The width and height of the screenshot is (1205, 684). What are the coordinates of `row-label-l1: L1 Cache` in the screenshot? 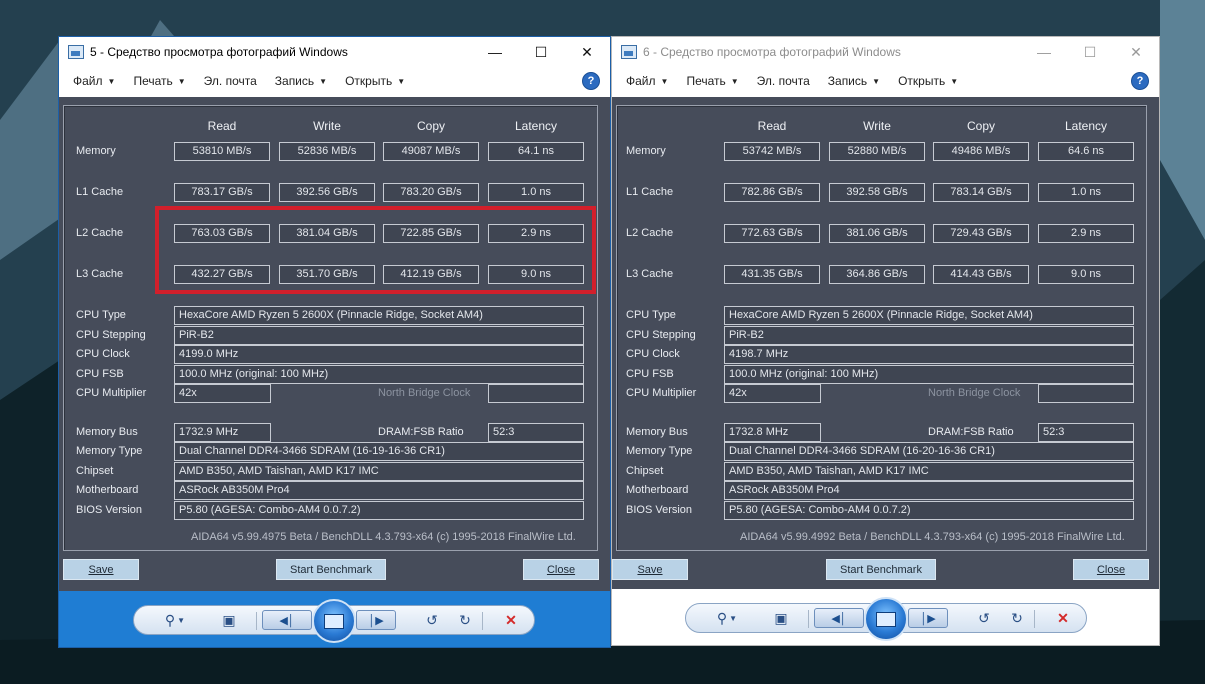 It's located at (100, 192).